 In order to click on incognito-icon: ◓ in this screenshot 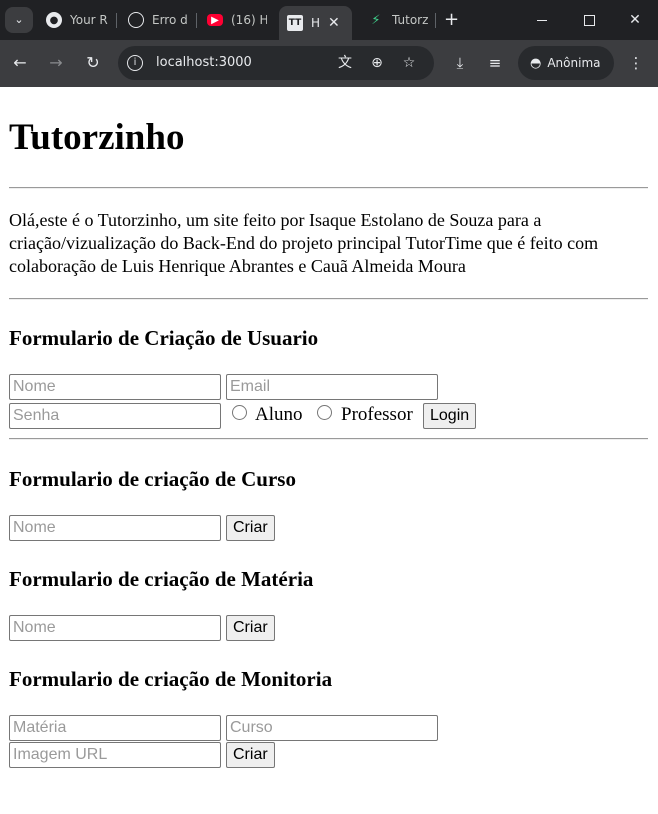, I will do `click(536, 63)`.